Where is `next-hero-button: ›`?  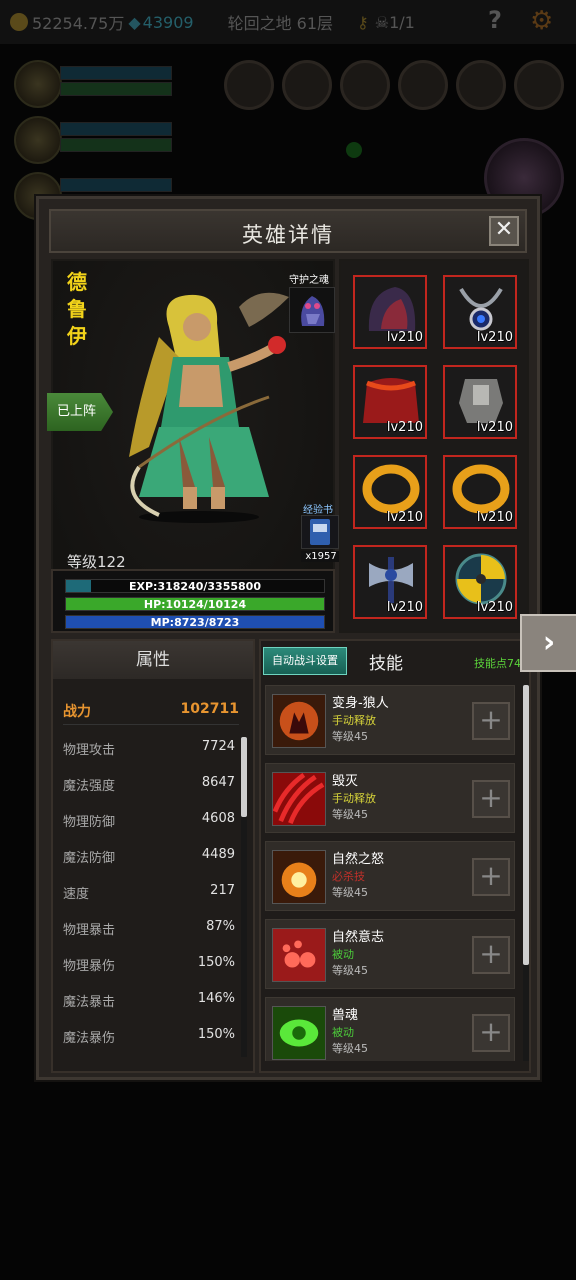 next-hero-button: › is located at coordinates (548, 643).